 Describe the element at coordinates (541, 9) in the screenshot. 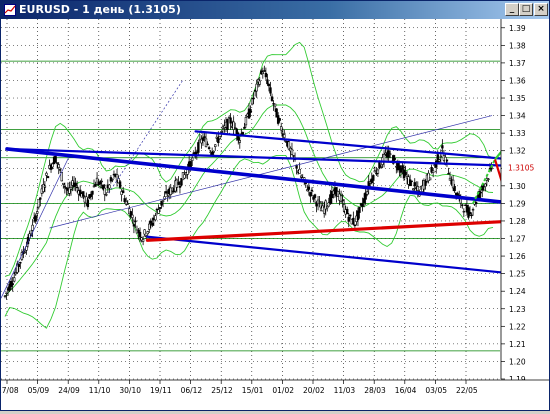

I see `close-button: ×` at that location.